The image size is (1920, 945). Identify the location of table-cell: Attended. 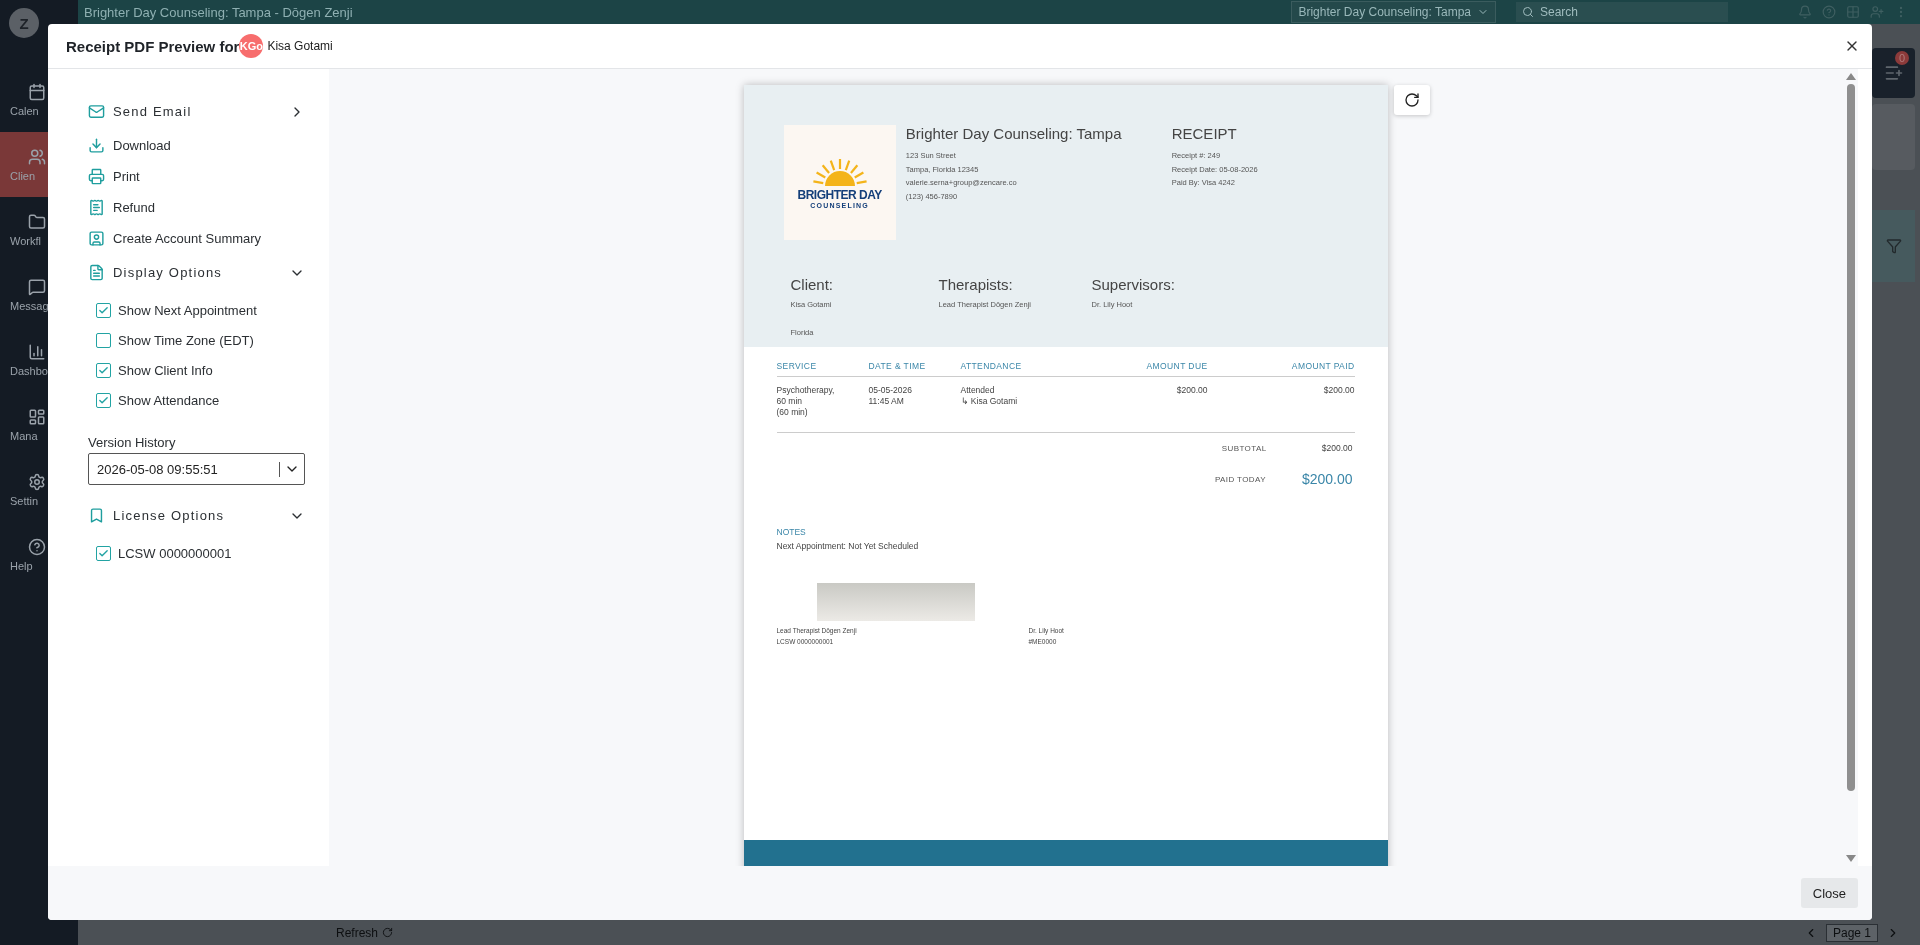
(977, 390).